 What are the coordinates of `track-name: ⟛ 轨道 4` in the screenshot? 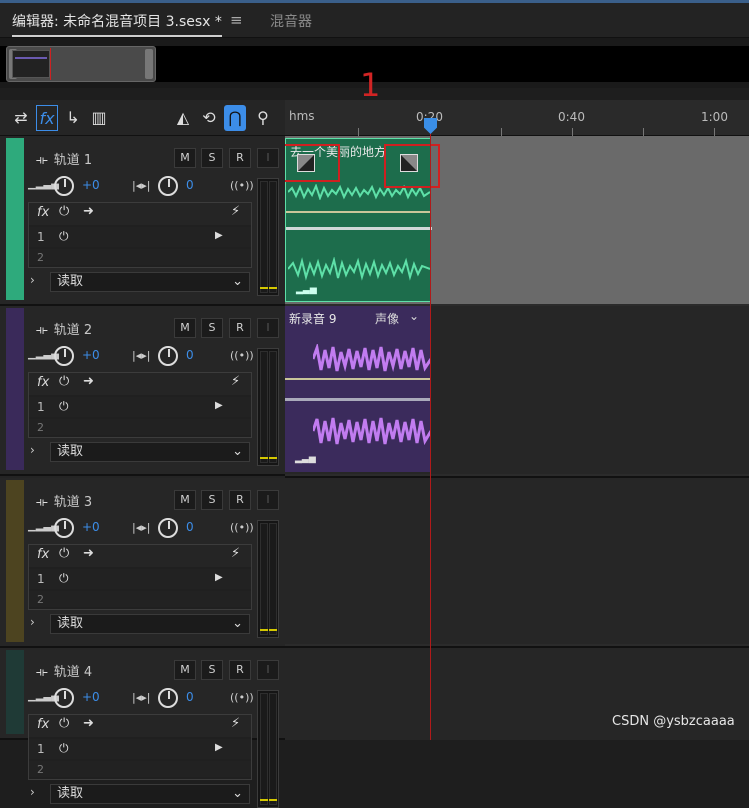 It's located at (64, 670).